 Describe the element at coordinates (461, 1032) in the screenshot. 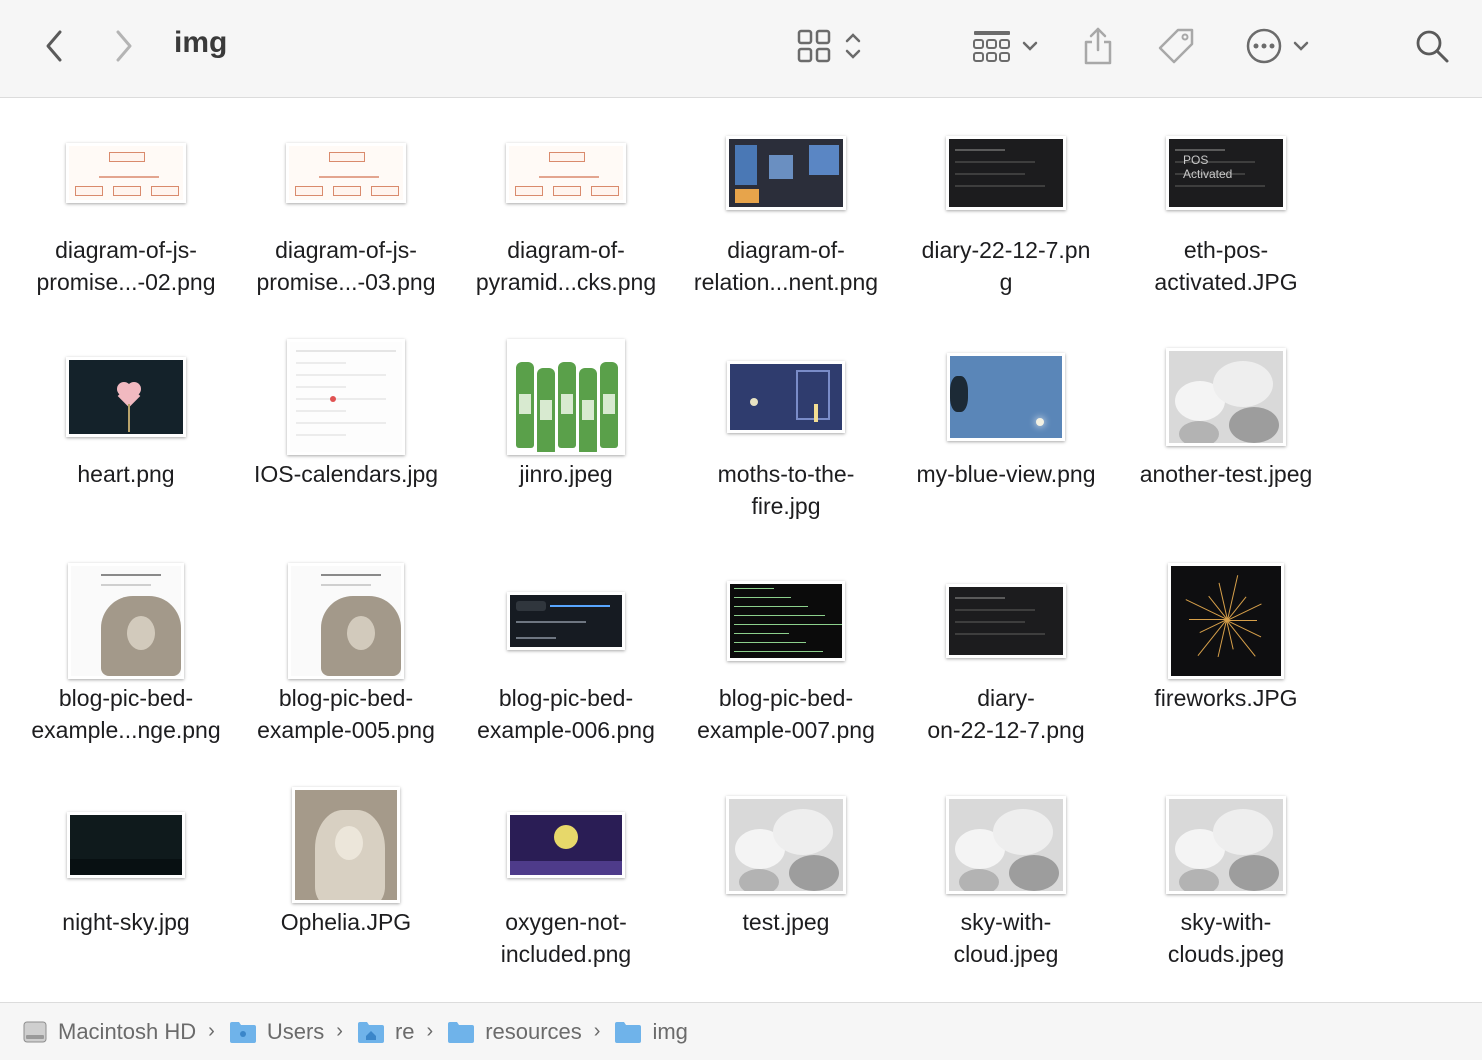

I see `folder-icon` at that location.